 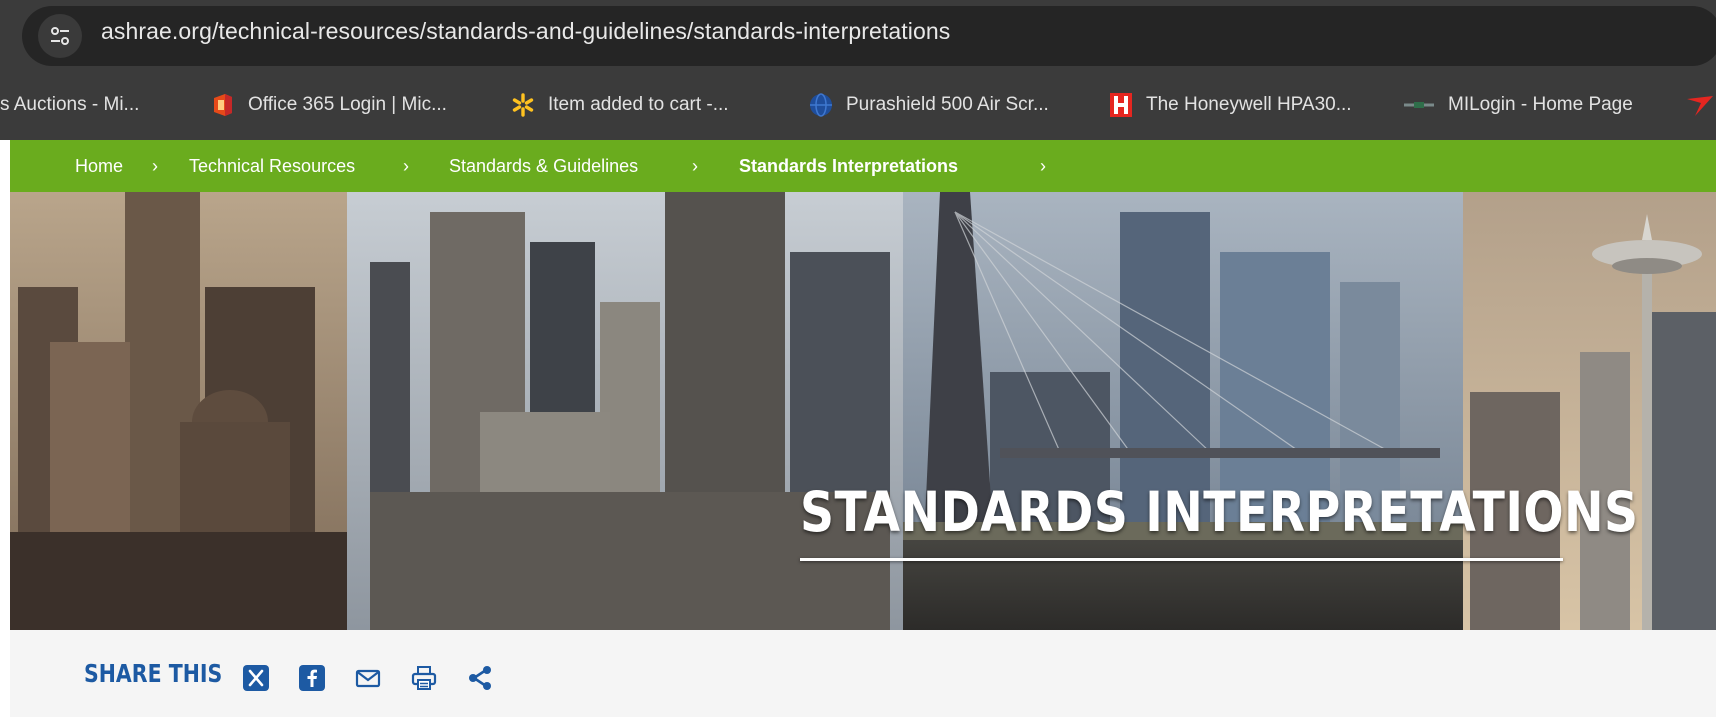 What do you see at coordinates (368, 678) in the screenshot?
I see `email-icon` at bounding box center [368, 678].